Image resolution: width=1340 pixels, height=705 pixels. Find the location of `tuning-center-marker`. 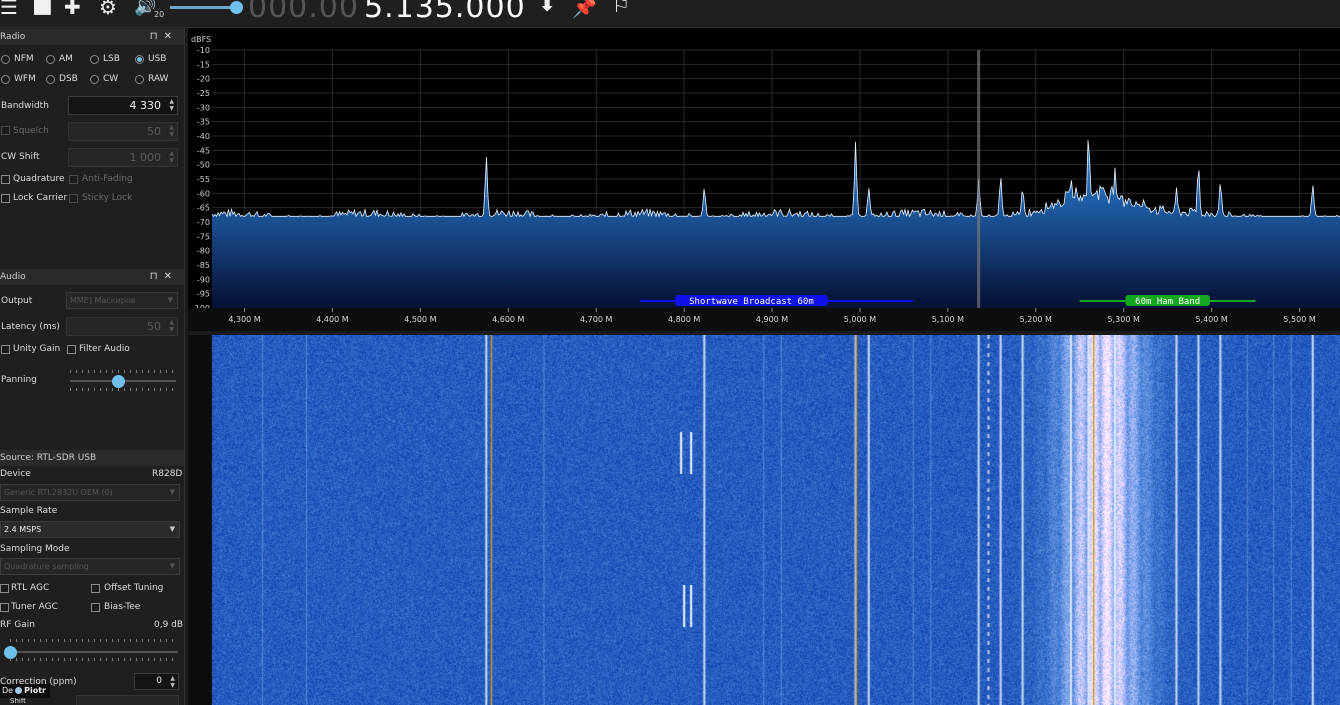

tuning-center-marker is located at coordinates (979, 179).